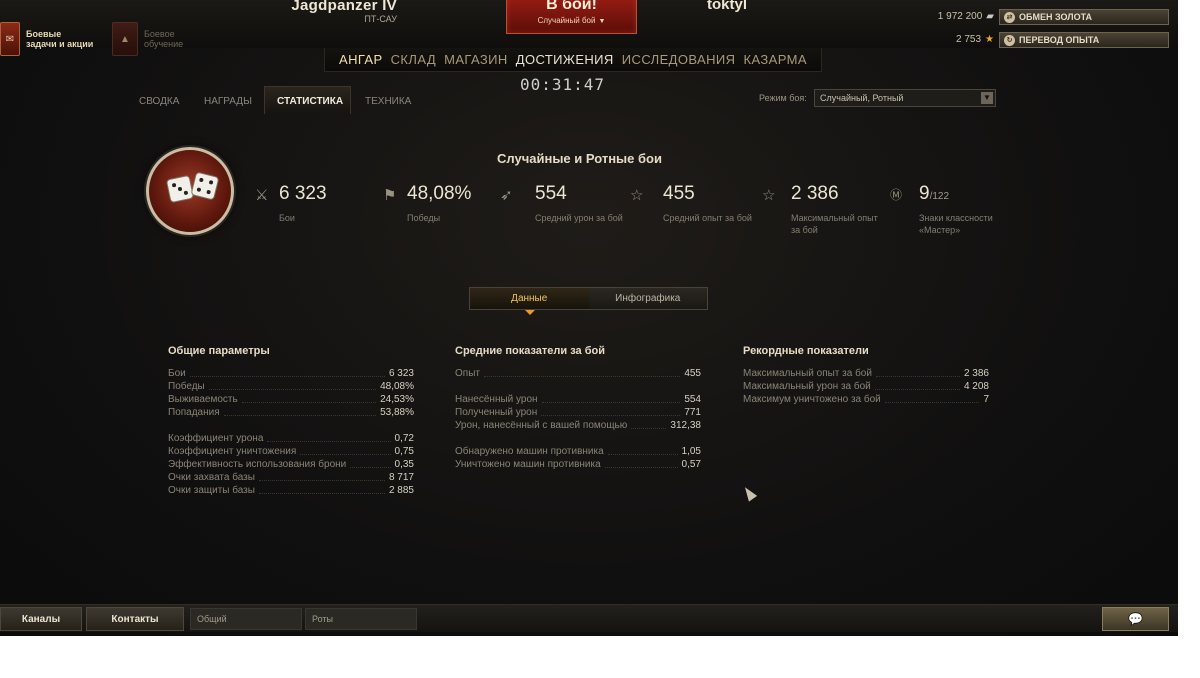  What do you see at coordinates (211, 477) in the screenshot?
I see `stat-row-label: Очки захвата базы` at bounding box center [211, 477].